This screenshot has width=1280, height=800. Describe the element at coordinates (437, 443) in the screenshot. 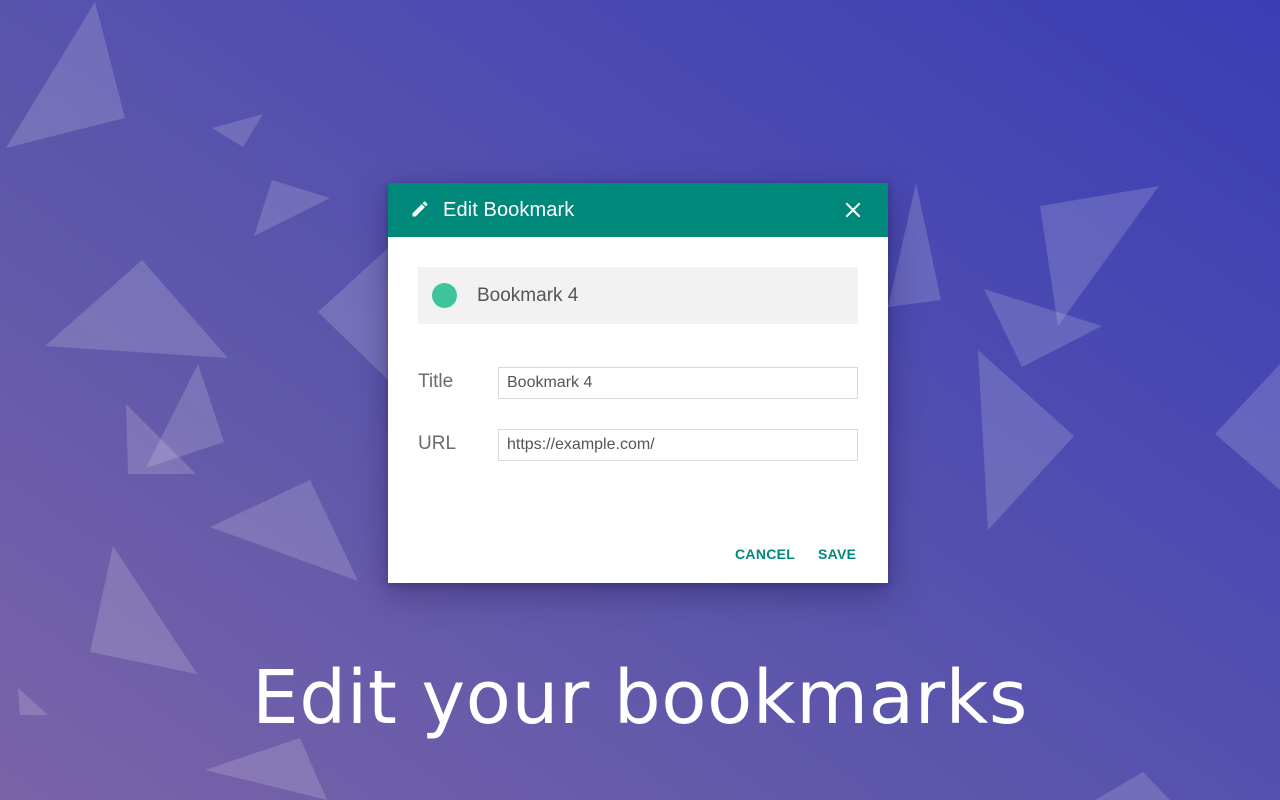

I see `url-field-label: URL` at that location.